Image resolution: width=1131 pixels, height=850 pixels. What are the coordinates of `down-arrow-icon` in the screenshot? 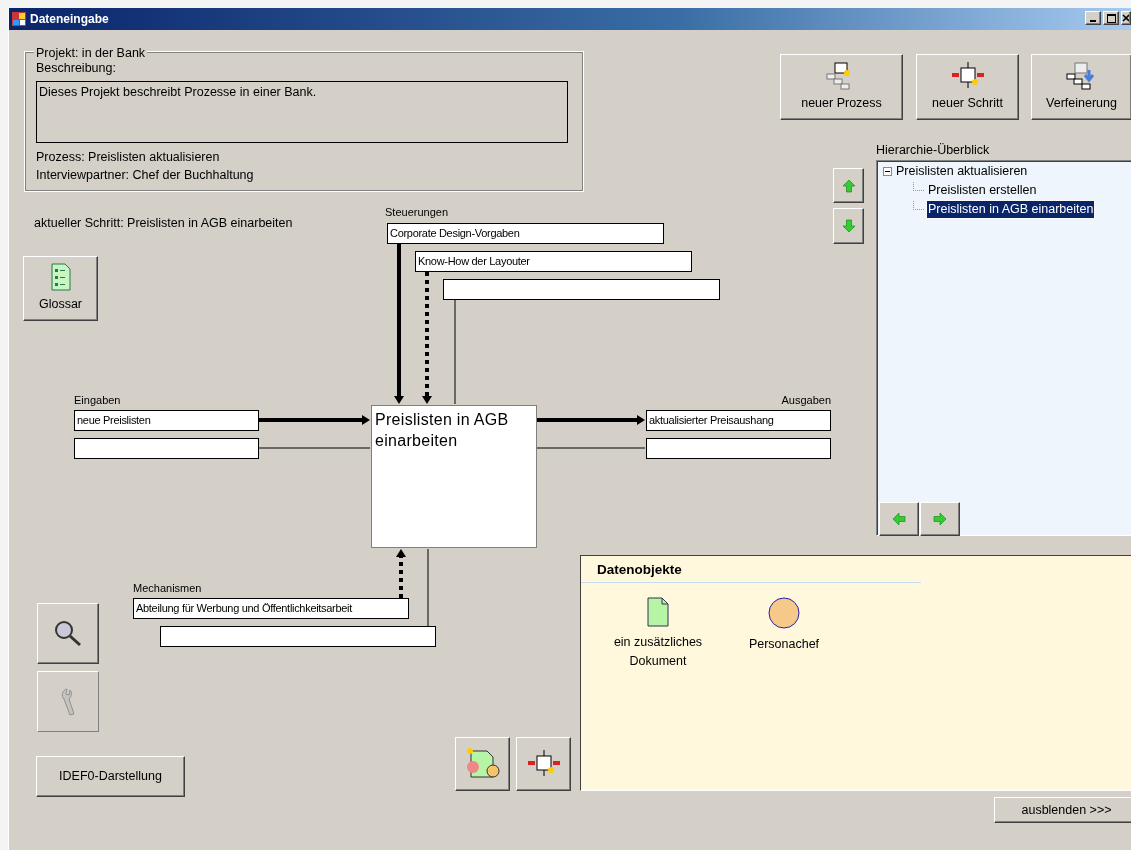 It's located at (848, 226).